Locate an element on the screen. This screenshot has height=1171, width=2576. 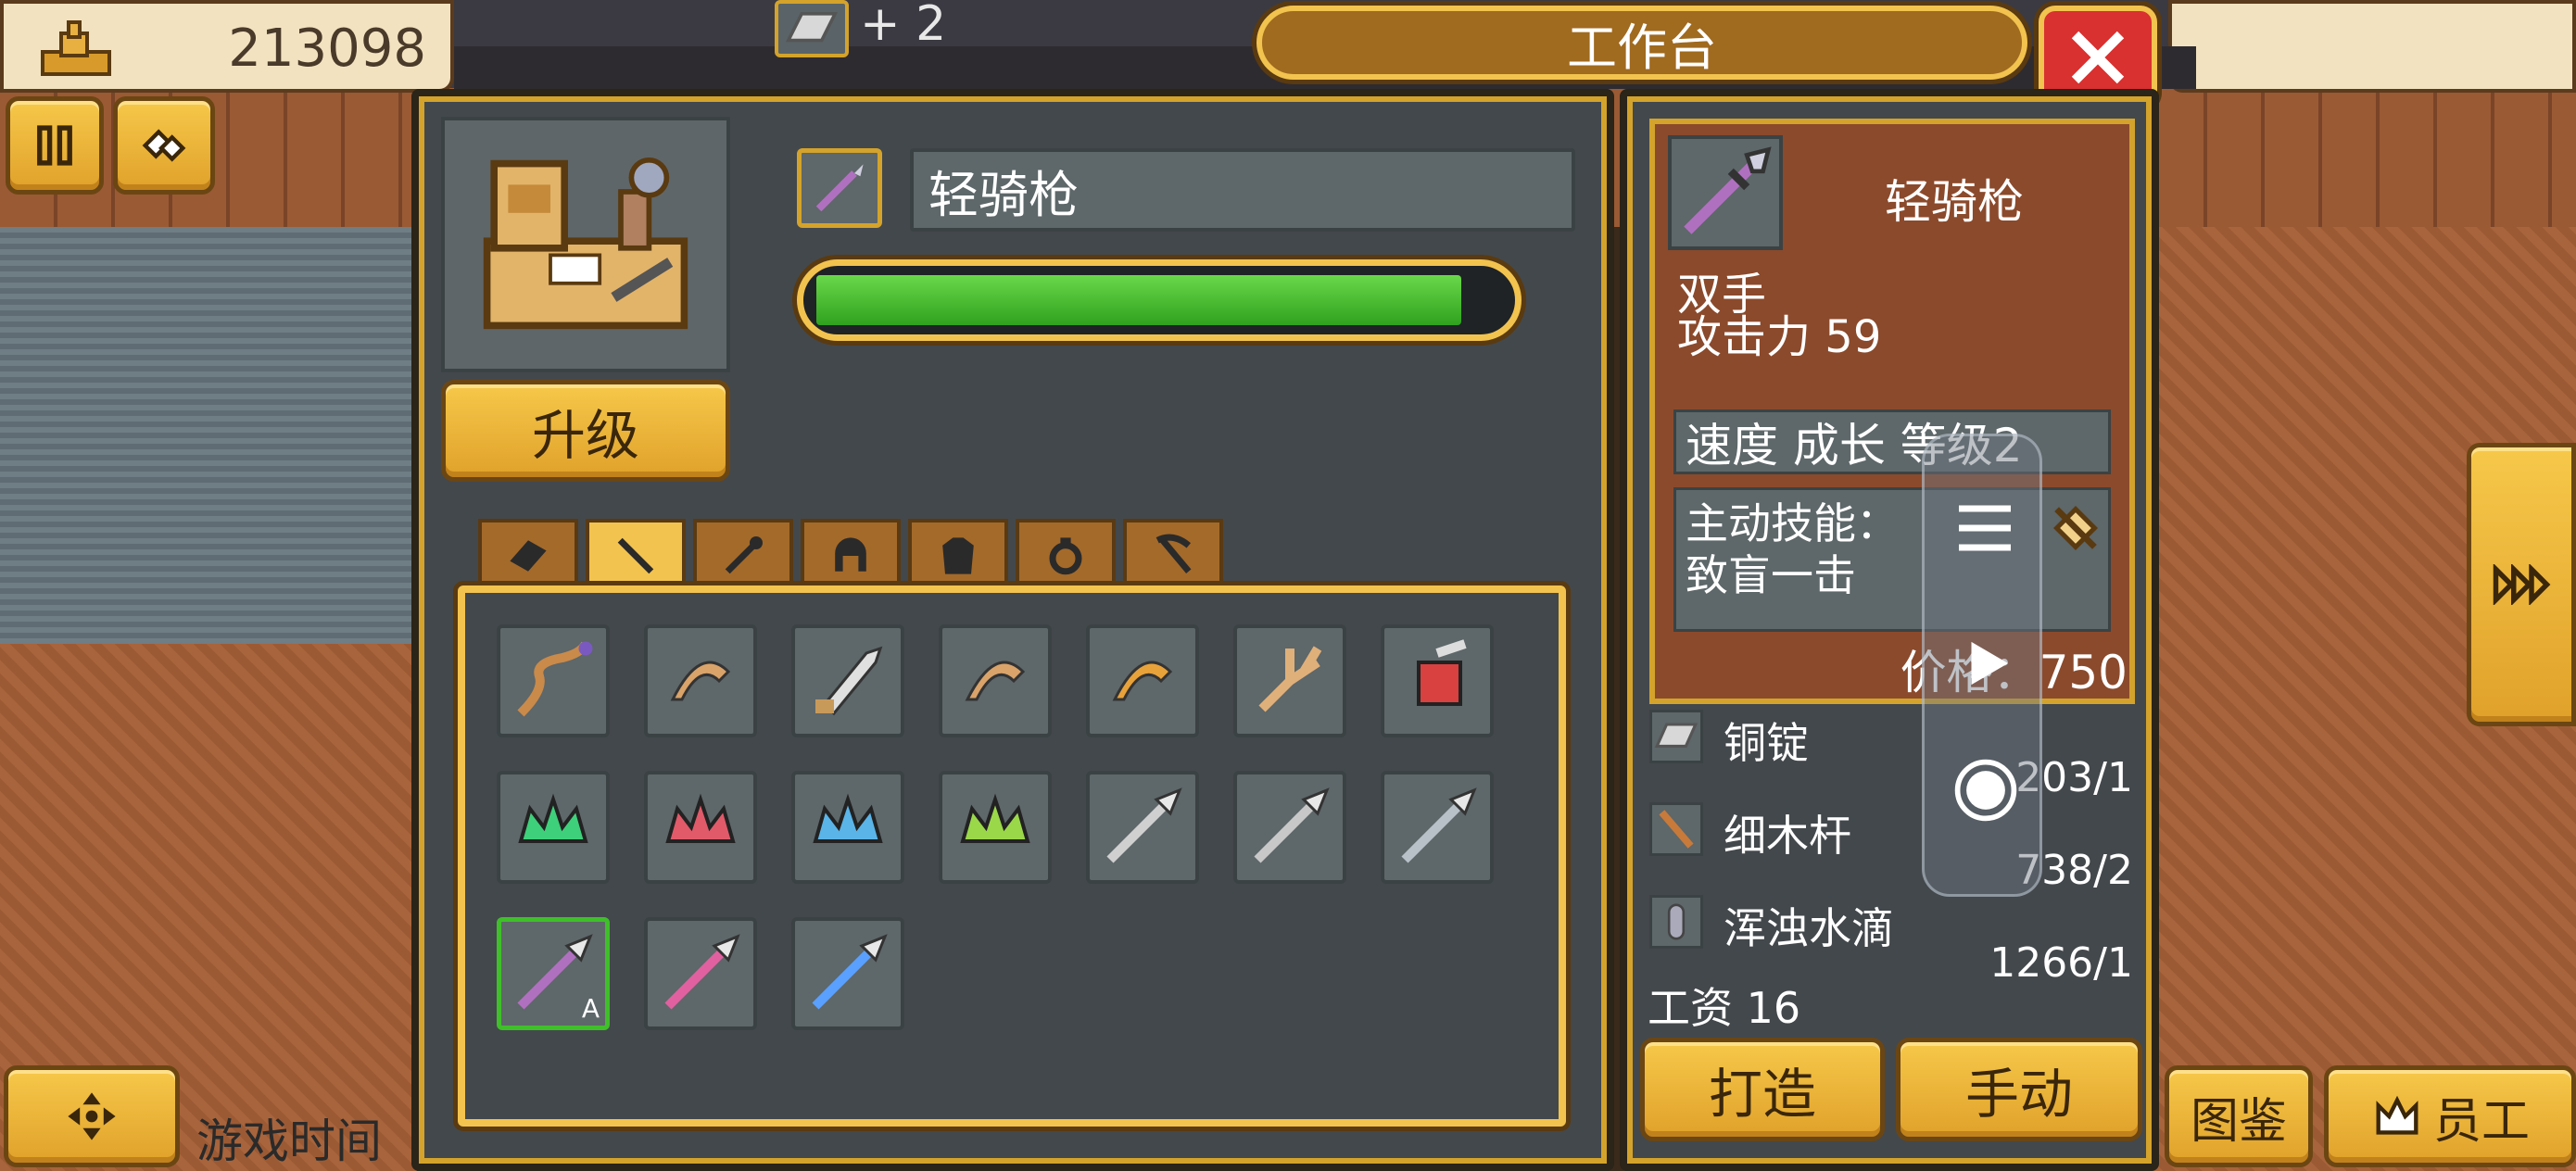
list-icon is located at coordinates (1985, 528).